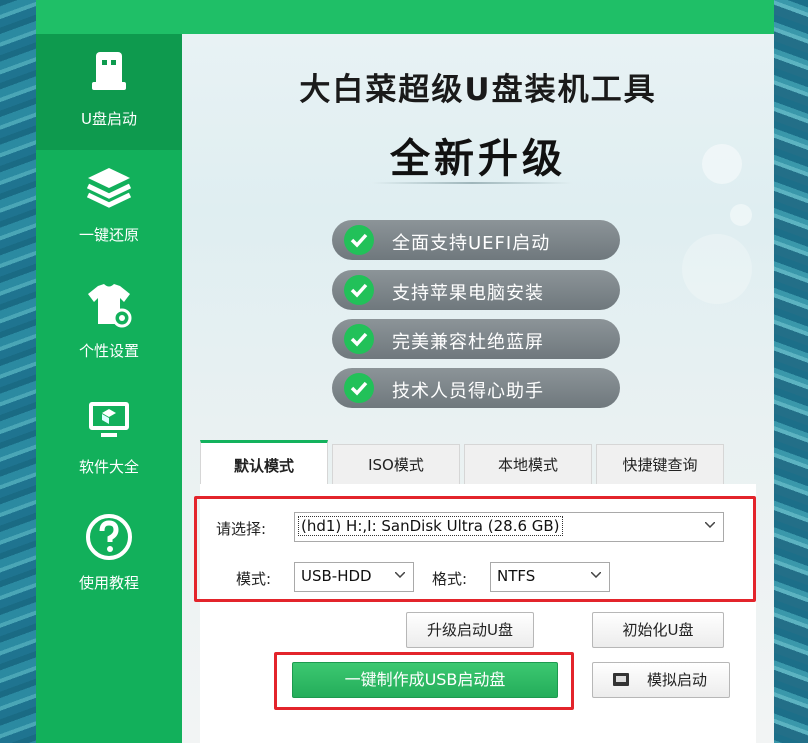 This screenshot has height=743, width=808. What do you see at coordinates (677, 680) in the screenshot?
I see `simulate-boot-label: 模拟启动` at bounding box center [677, 680].